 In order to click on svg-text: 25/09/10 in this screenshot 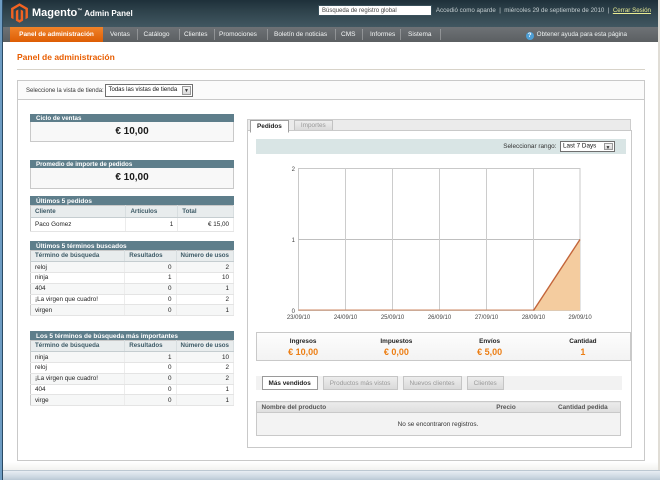, I will do `click(393, 318)`.